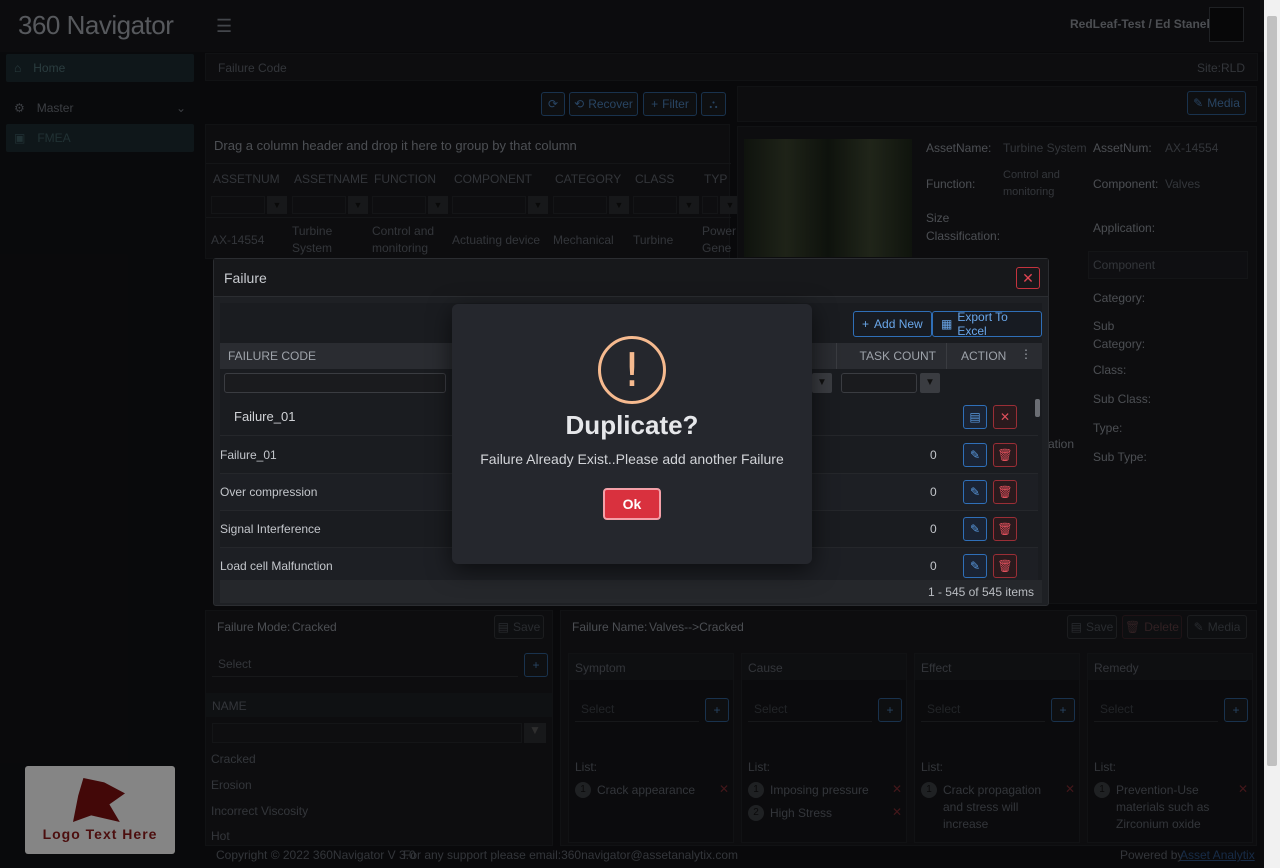  Describe the element at coordinates (866, 324) in the screenshot. I see `plus-icon: +` at that location.